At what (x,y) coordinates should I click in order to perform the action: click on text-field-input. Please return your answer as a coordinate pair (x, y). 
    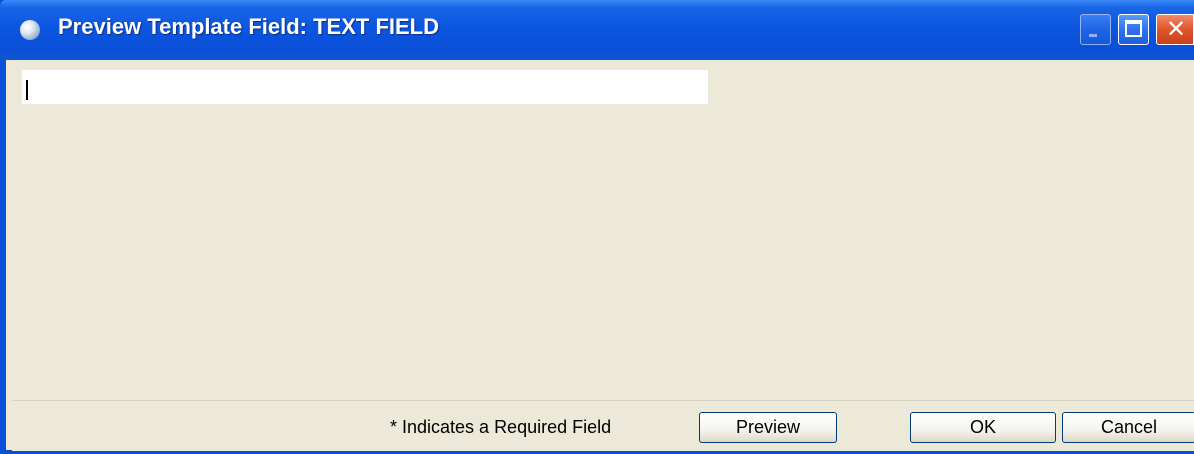
    Looking at the image, I should click on (365, 87).